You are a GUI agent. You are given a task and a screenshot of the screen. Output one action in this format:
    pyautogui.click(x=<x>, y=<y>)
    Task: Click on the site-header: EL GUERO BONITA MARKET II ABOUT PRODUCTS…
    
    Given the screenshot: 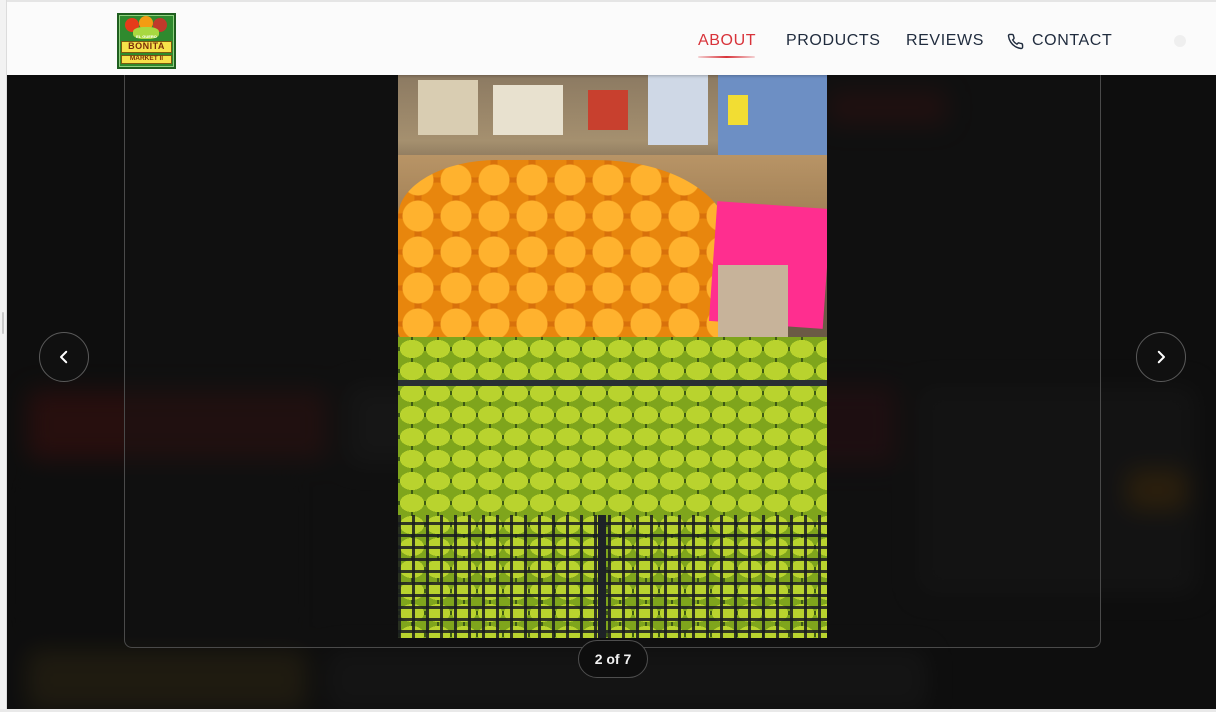 What is the action you would take?
    pyautogui.click(x=611, y=37)
    